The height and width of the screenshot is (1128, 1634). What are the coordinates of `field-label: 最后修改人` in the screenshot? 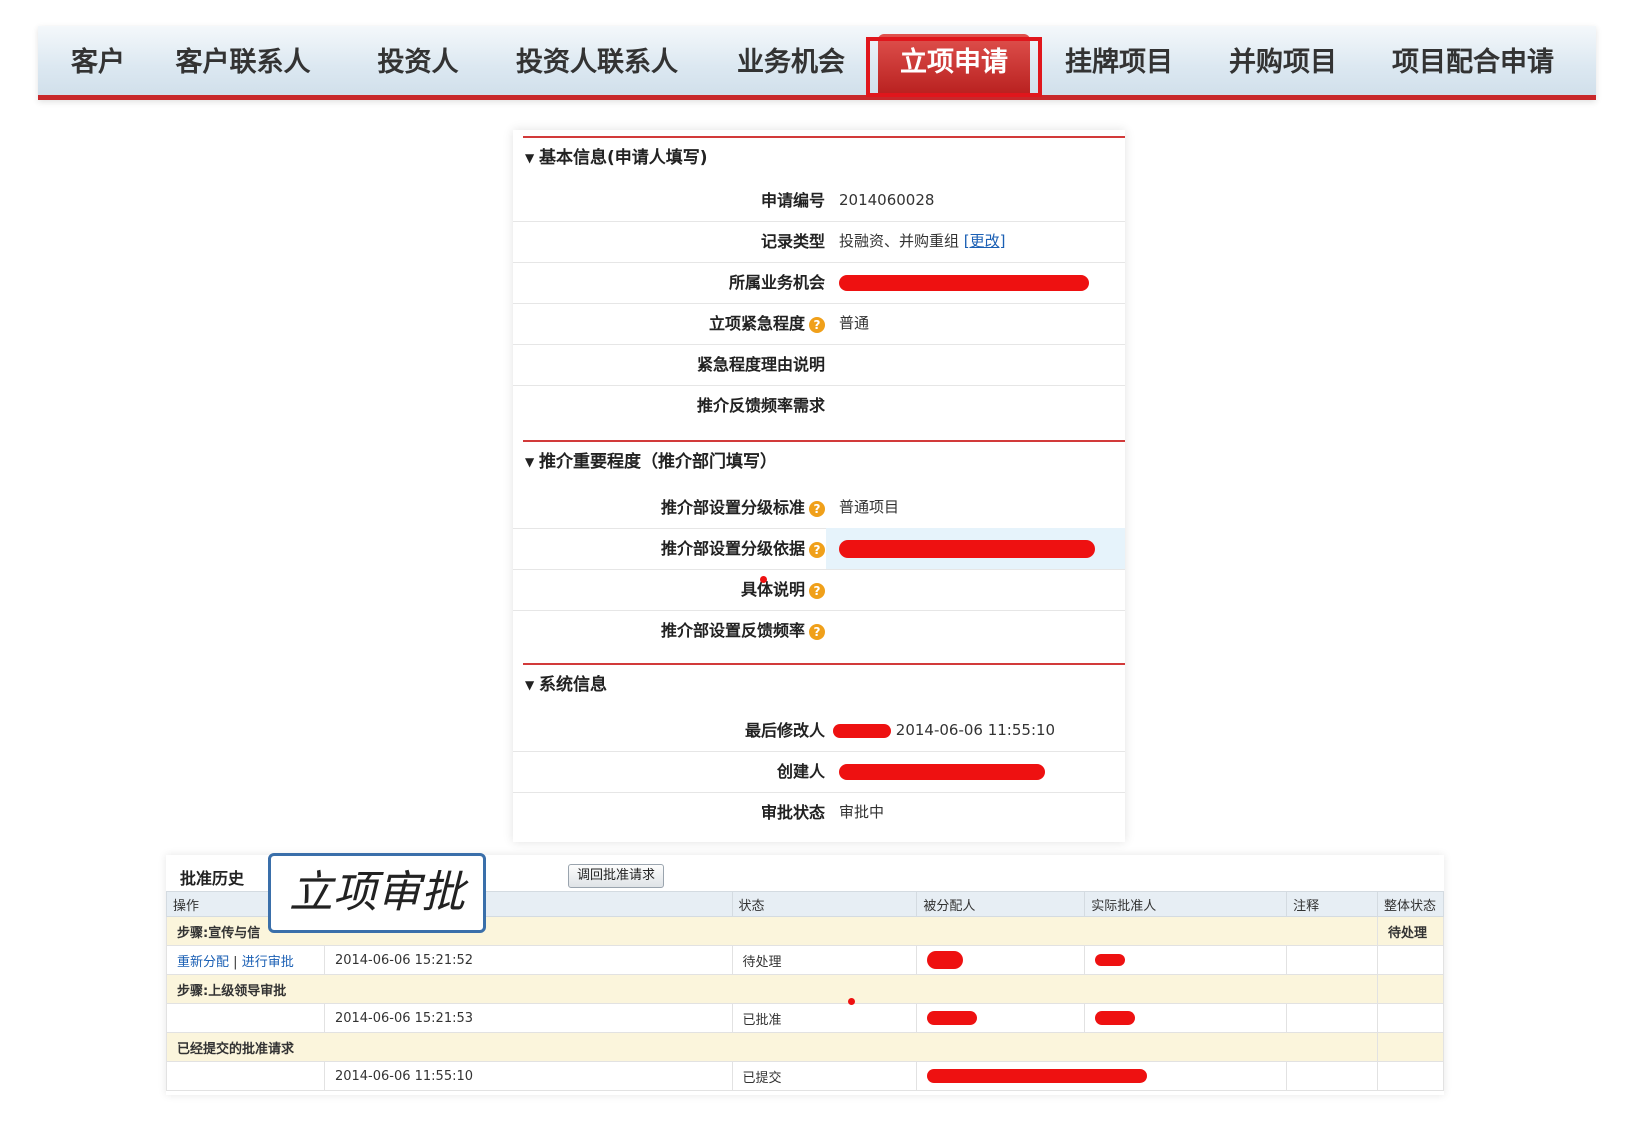 It's located at (784, 730).